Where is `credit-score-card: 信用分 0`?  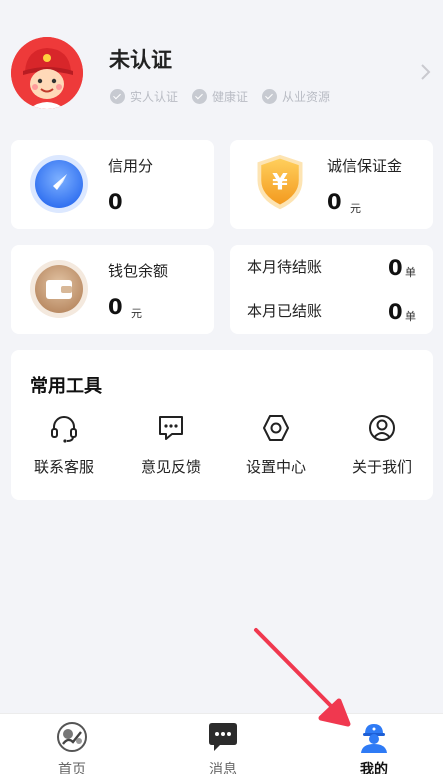
credit-score-card: 信用分 0 is located at coordinates (112, 184).